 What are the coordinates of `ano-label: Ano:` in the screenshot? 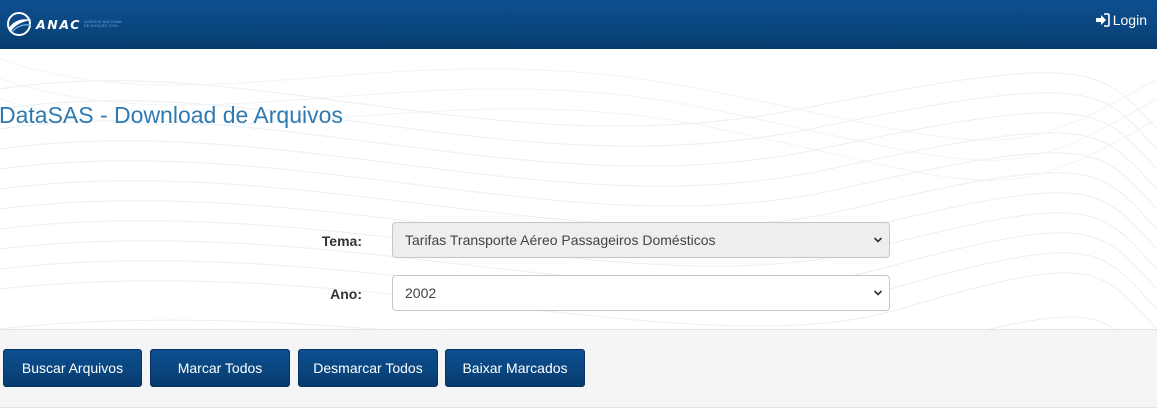 It's located at (346, 294).